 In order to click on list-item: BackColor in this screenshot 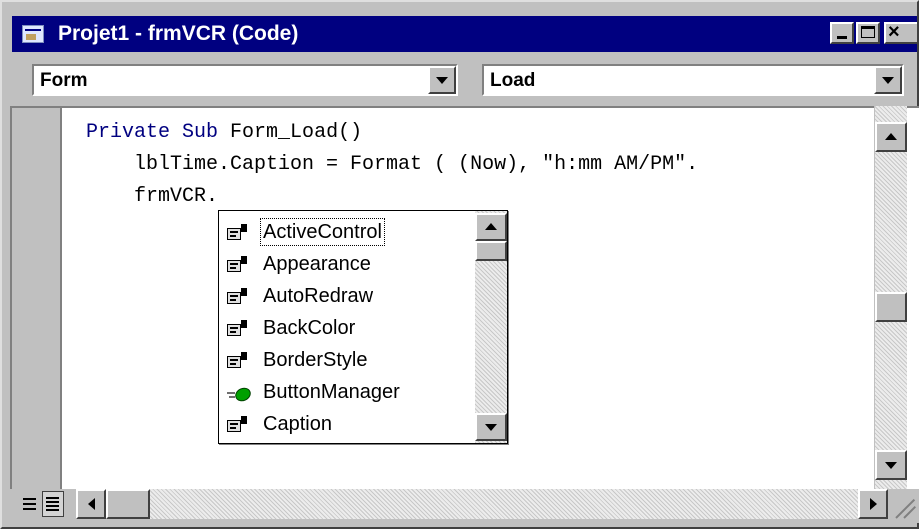, I will do `click(350, 328)`.